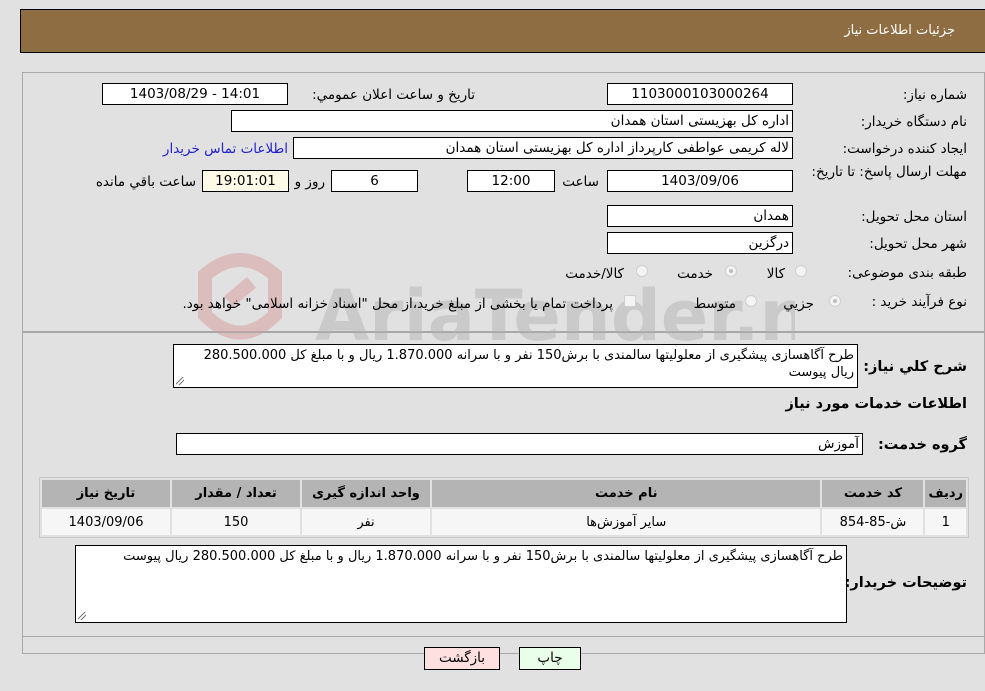 The image size is (985, 691). Describe the element at coordinates (594, 274) in the screenshot. I see `category-option-goods-service: کالا/خدمت` at that location.